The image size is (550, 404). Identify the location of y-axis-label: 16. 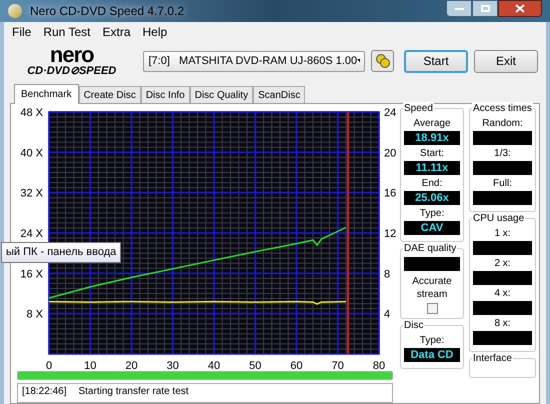
(390, 194).